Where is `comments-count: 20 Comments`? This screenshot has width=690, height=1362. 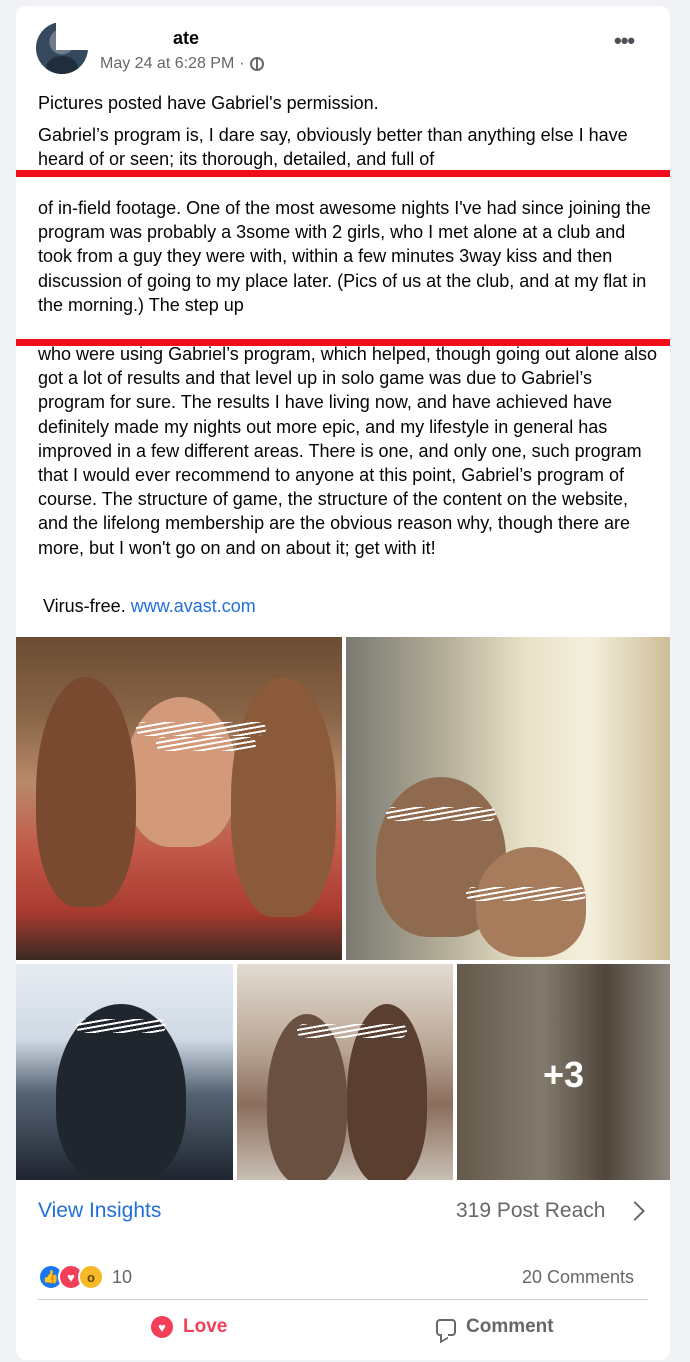 comments-count: 20 Comments is located at coordinates (578, 1277).